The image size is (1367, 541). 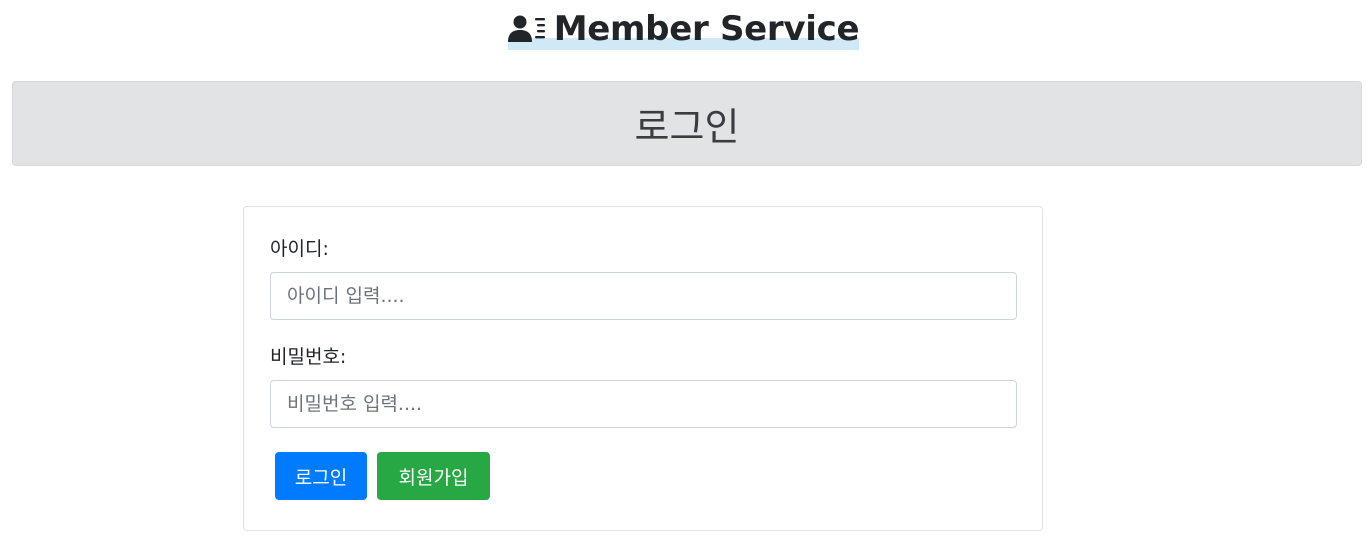 I want to click on id-label: 아이디:, so click(x=299, y=249).